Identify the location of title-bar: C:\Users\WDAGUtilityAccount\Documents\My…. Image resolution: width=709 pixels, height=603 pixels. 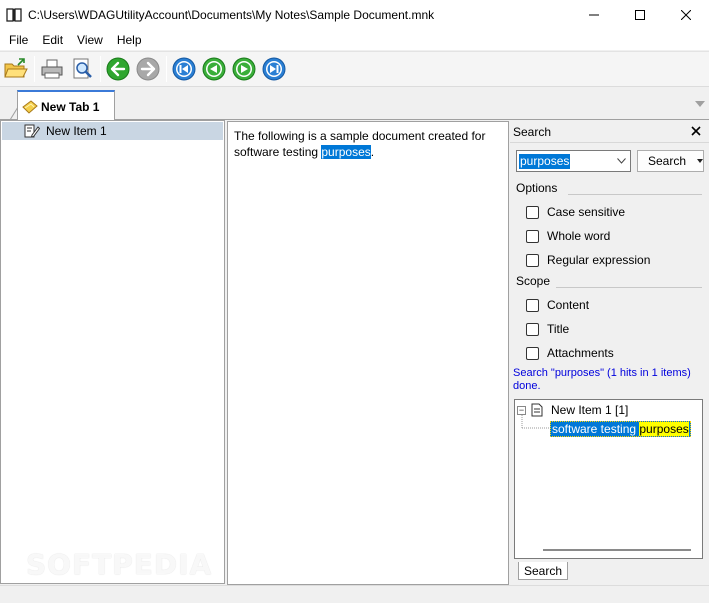
(354, 15).